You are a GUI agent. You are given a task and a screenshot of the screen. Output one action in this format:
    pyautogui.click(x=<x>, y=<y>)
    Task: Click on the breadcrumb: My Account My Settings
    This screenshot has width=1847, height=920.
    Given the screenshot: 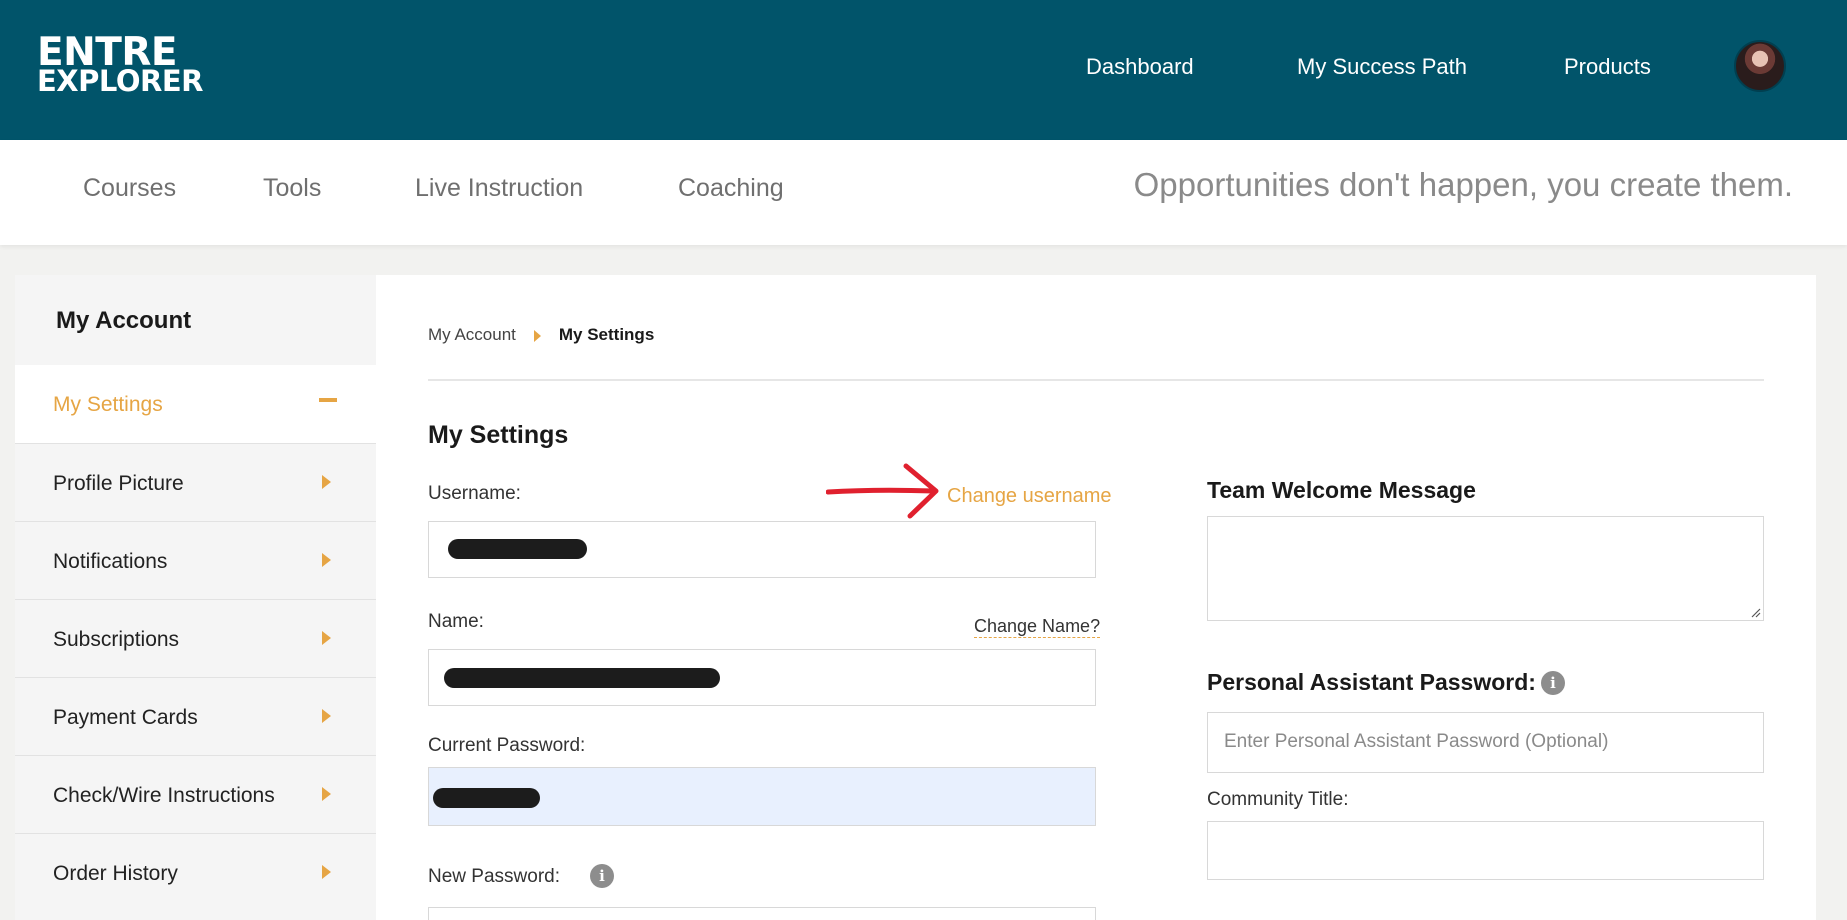 What is the action you would take?
    pyautogui.click(x=541, y=335)
    